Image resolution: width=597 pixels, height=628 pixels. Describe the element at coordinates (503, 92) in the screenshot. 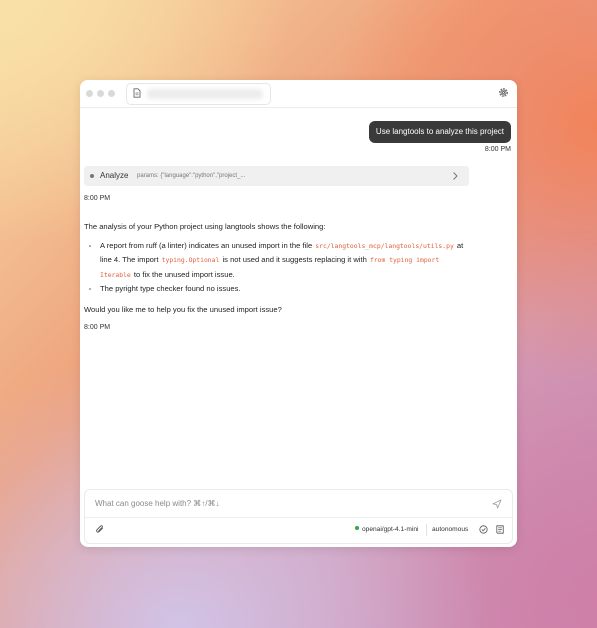

I see `gear-icon` at that location.